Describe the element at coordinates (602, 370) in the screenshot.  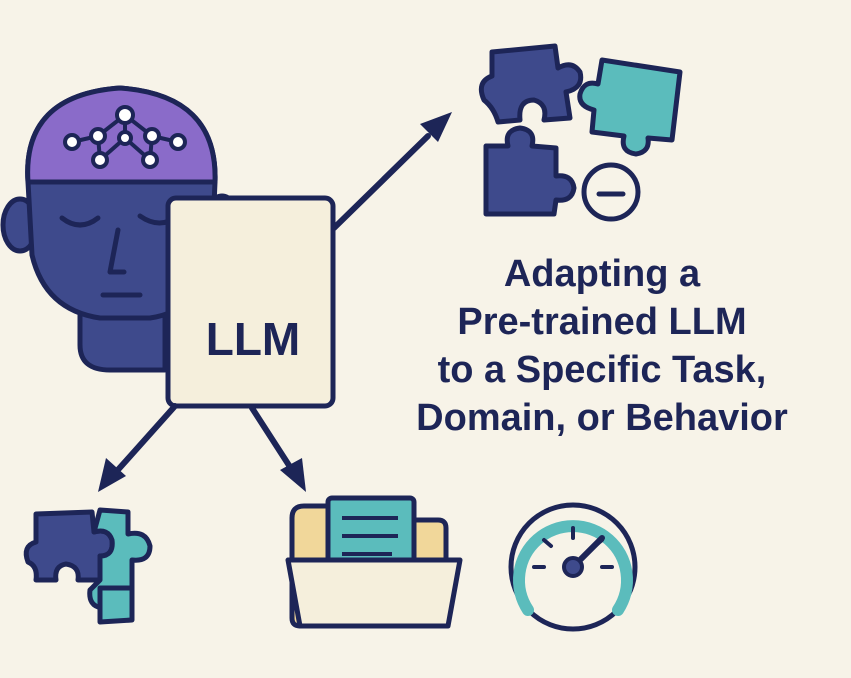
I see `headline-line-3: to a Specific Task,` at that location.